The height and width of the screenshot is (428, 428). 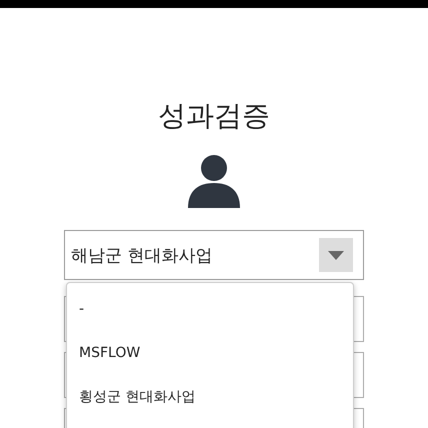 What do you see at coordinates (210, 309) in the screenshot?
I see `dropdown-option: -` at bounding box center [210, 309].